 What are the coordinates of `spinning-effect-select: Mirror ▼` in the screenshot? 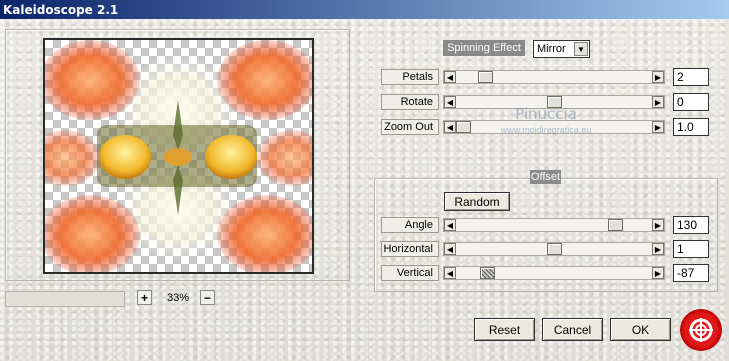 It's located at (561, 49).